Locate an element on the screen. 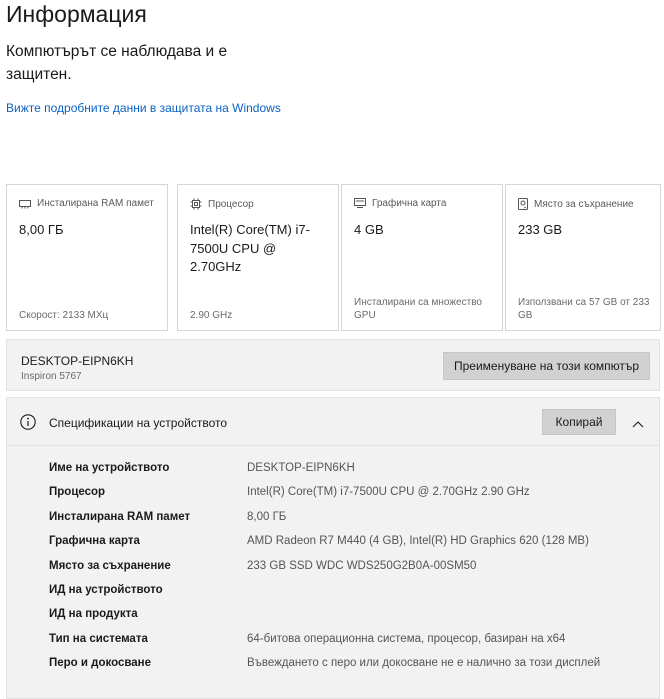  graphics-card-label: Графична карта is located at coordinates (409, 203).